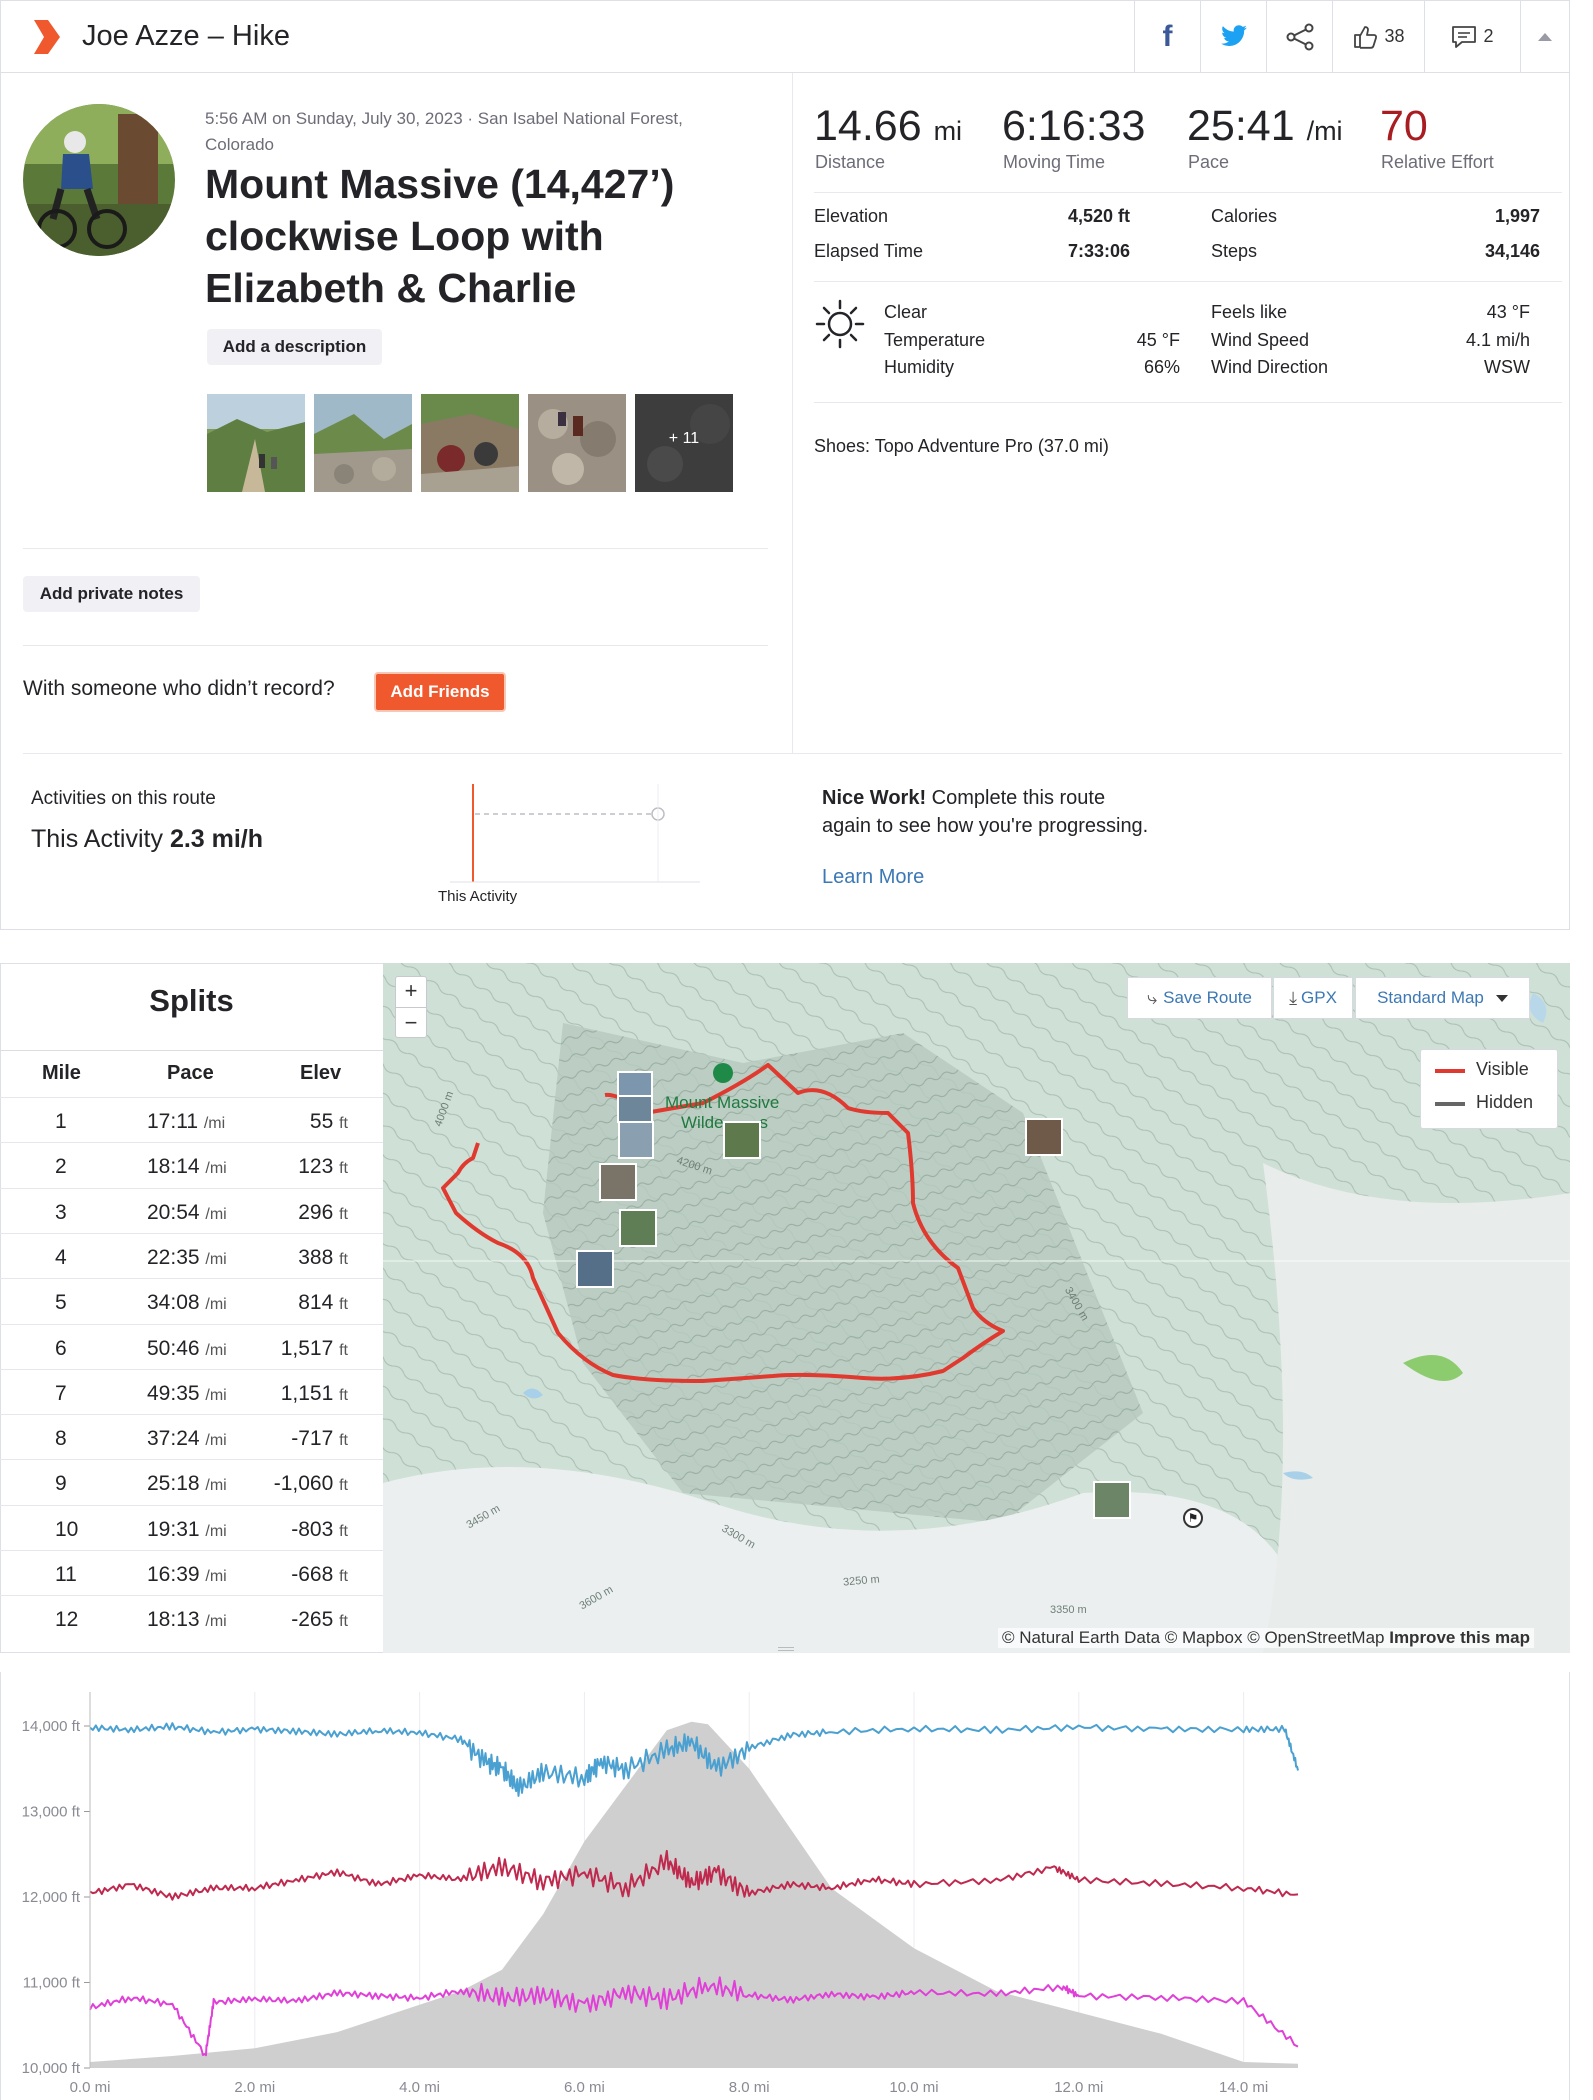 The width and height of the screenshot is (1593, 2100). I want to click on split-mile: 7, so click(61, 1393).